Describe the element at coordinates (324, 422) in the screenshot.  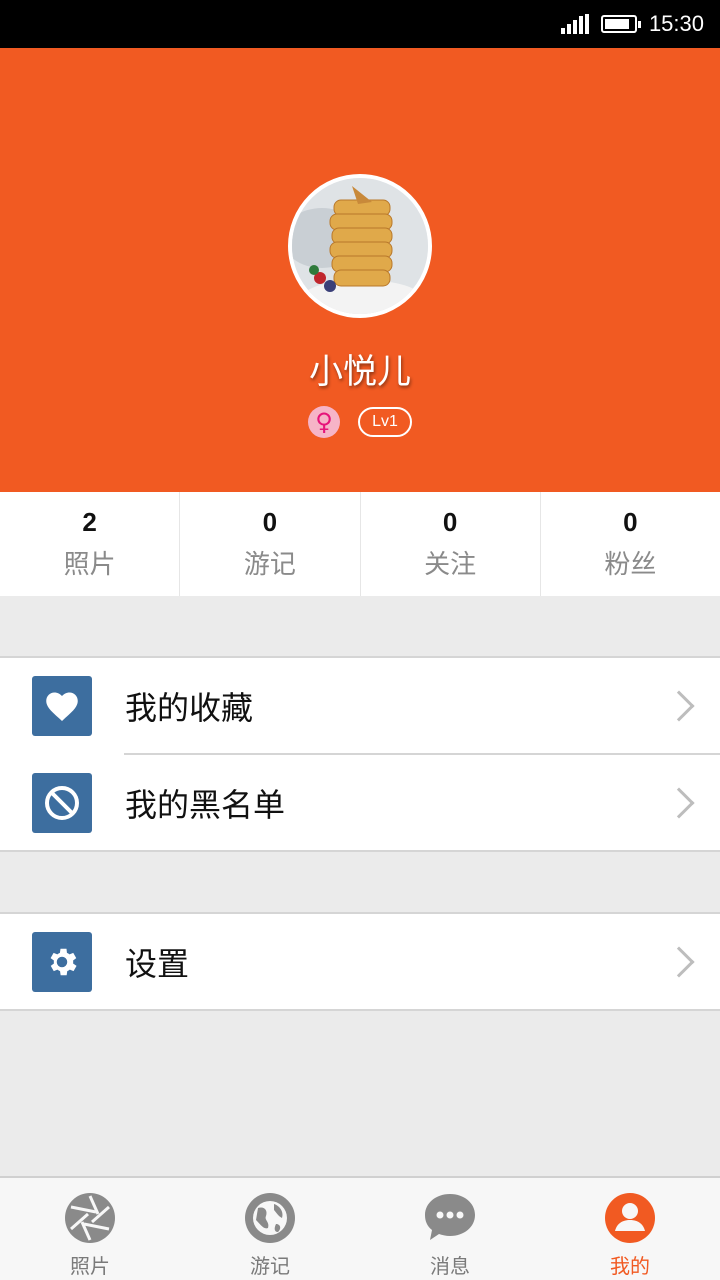
I see `female-gender-icon: ♀` at that location.